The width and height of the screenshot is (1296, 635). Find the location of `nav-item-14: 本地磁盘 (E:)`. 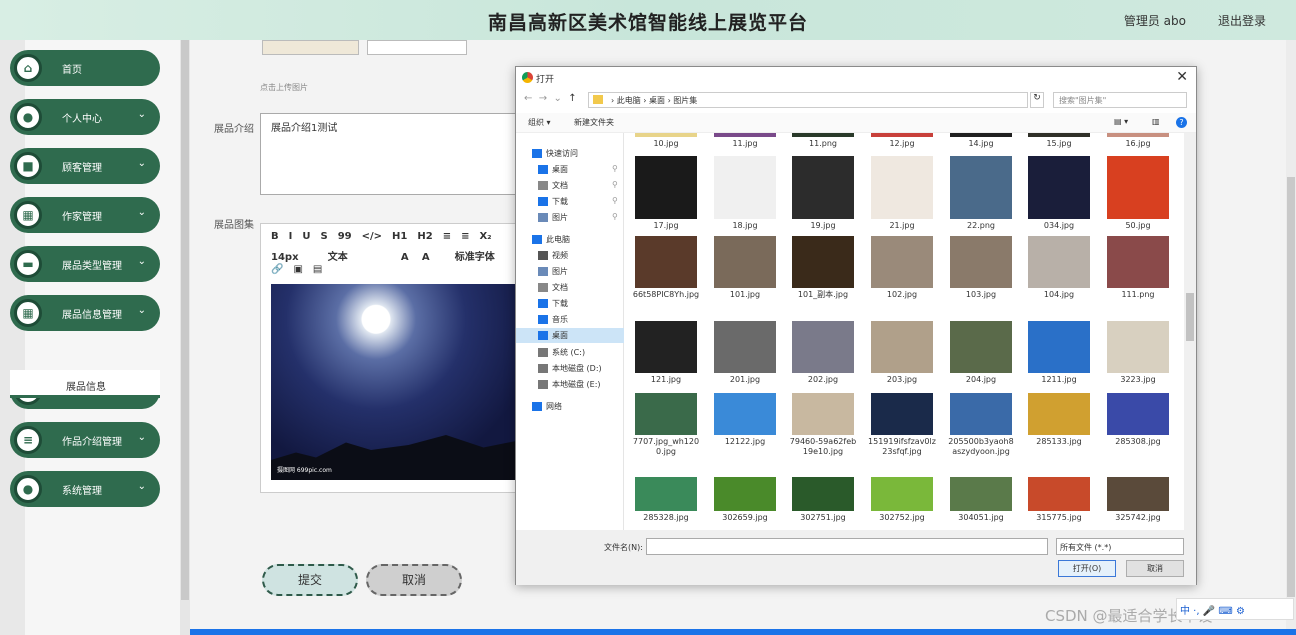

nav-item-14: 本地磁盘 (E:) is located at coordinates (570, 384).